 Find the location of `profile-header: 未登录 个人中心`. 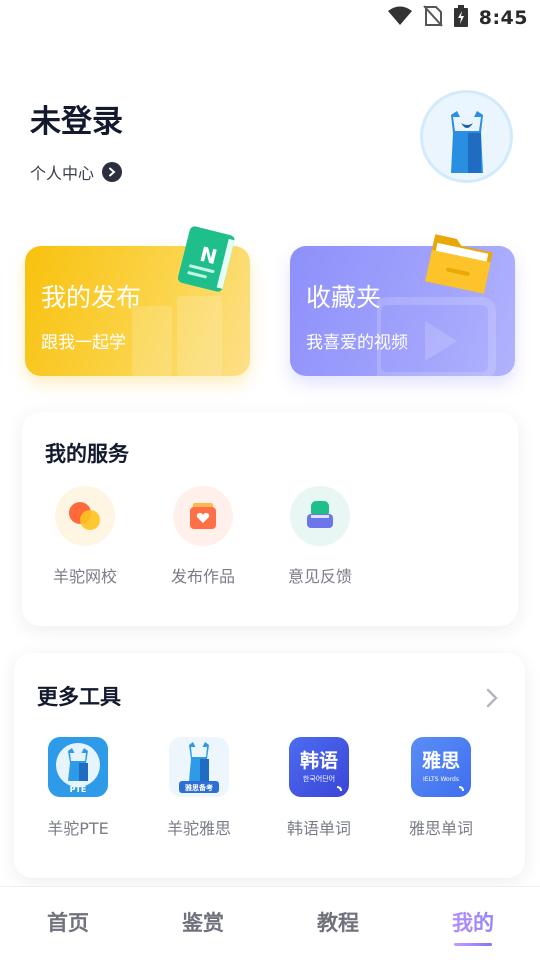

profile-header: 未登录 个人中心 is located at coordinates (76, 139).